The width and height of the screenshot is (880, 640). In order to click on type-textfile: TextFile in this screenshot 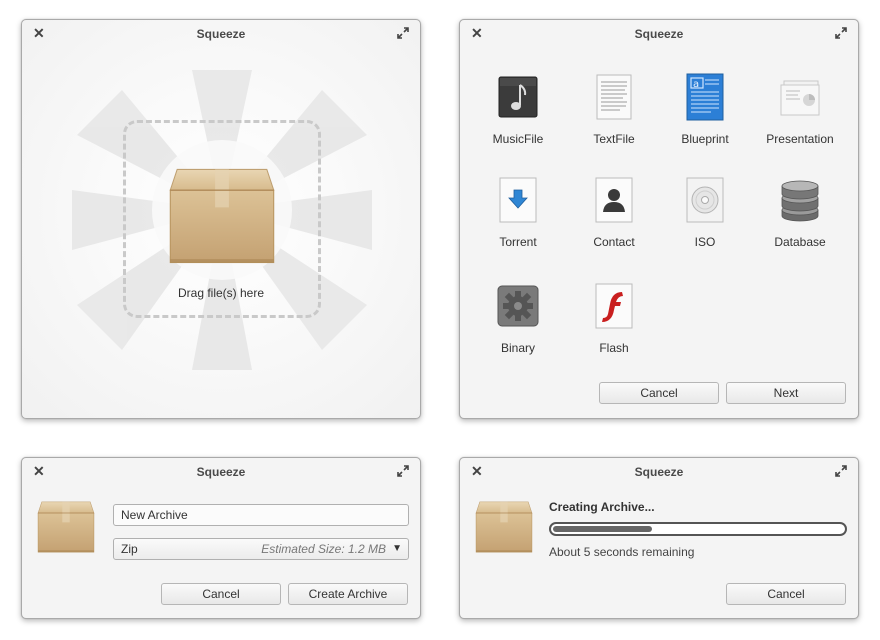, I will do `click(614, 109)`.